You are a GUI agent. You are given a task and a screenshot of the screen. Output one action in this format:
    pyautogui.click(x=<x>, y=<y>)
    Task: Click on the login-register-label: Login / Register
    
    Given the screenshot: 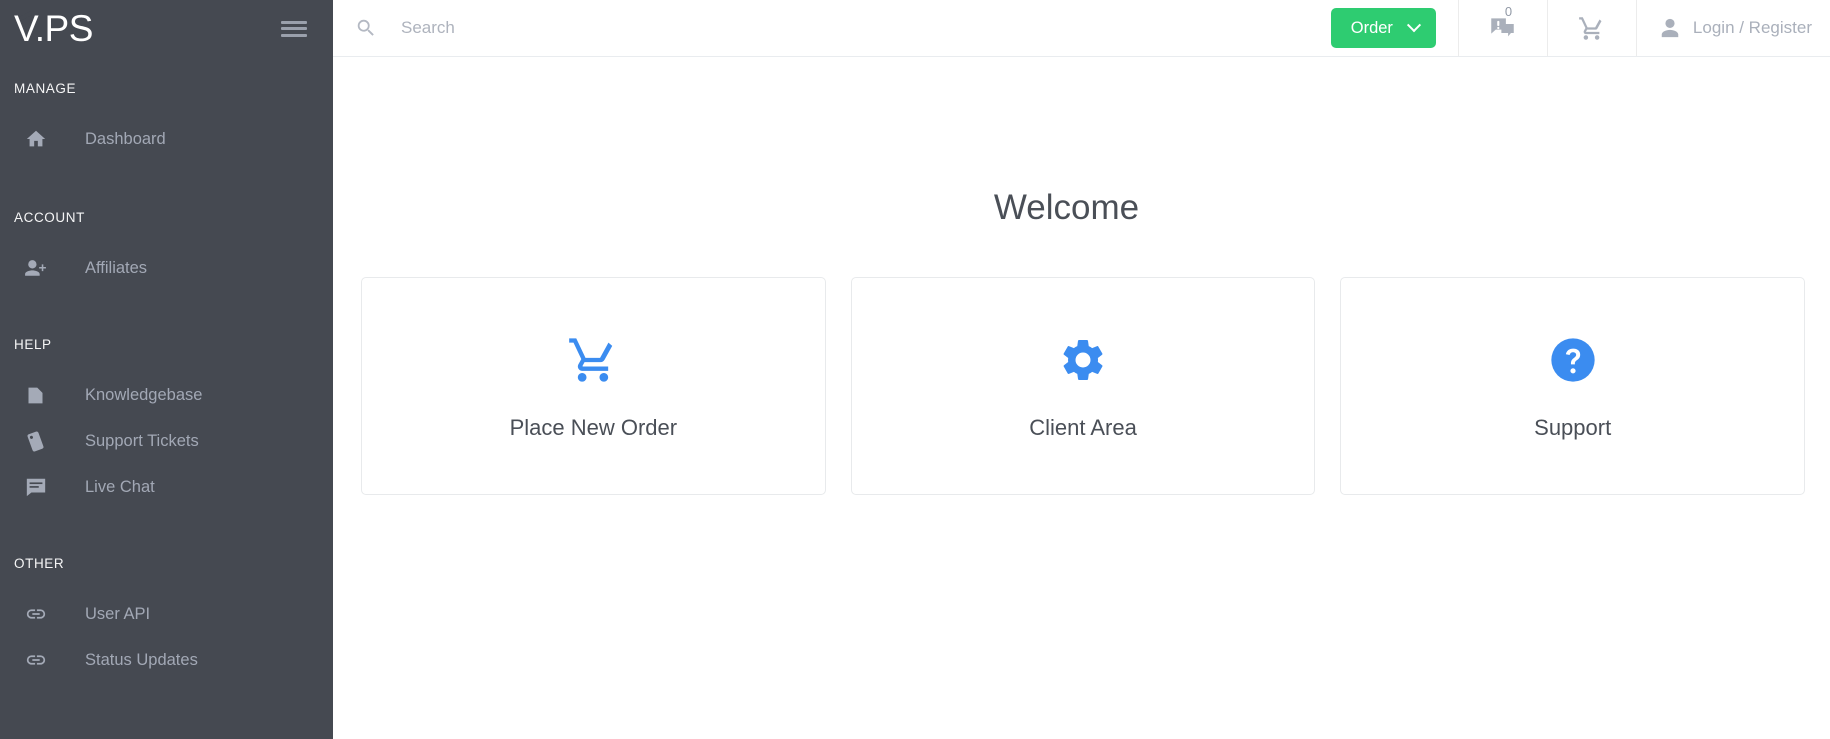 What is the action you would take?
    pyautogui.click(x=1752, y=27)
    